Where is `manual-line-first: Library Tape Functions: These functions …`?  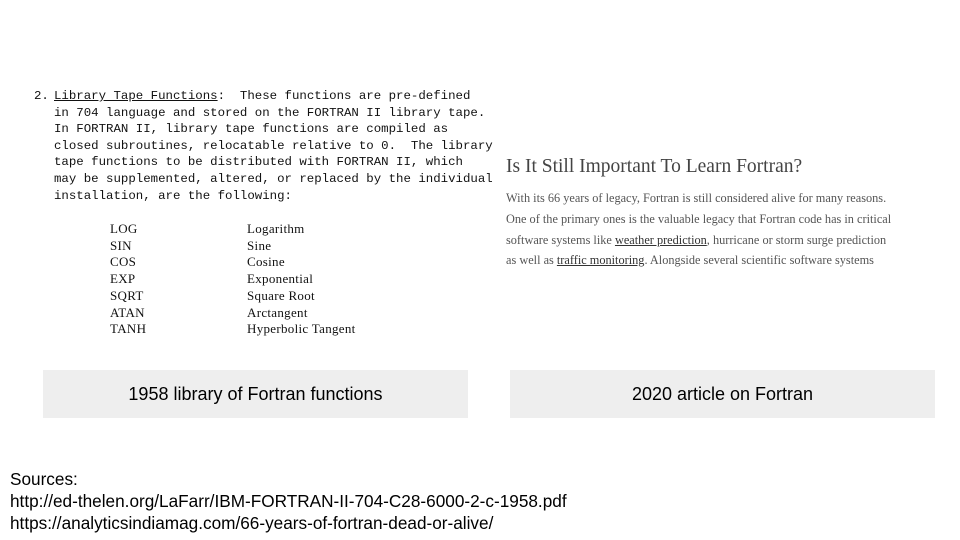 manual-line-first: Library Tape Functions: These functions … is located at coordinates (264, 96).